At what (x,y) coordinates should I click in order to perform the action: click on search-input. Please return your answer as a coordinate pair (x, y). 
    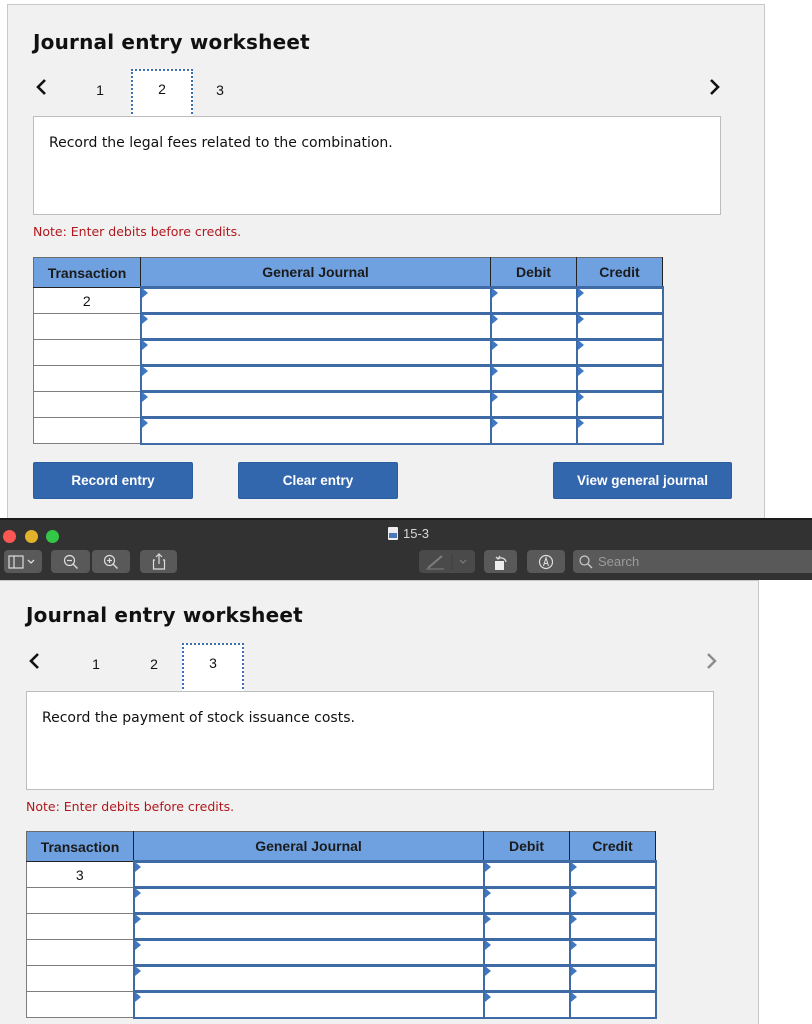
    Looking at the image, I should click on (698, 561).